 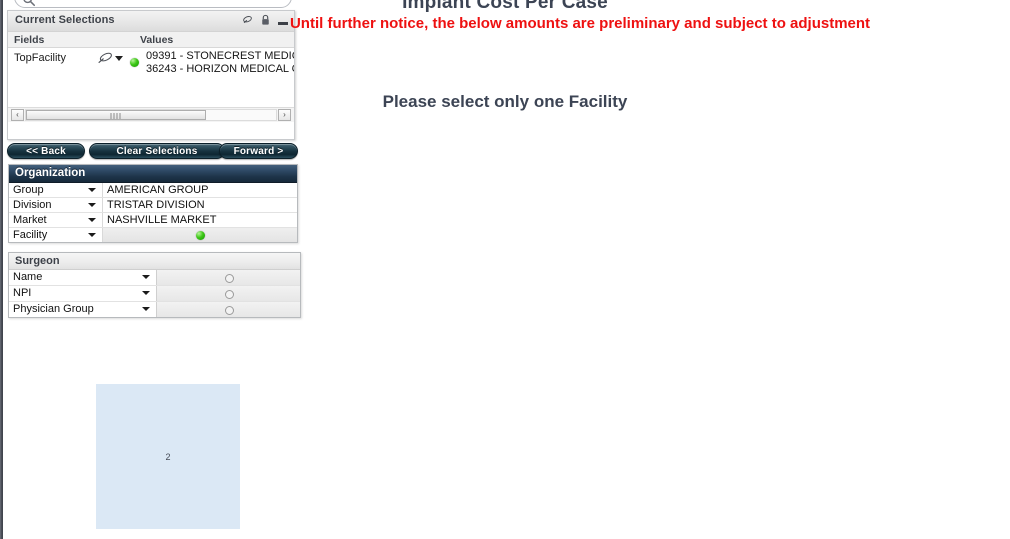 I want to click on sheet-object-placeholder: 2, so click(x=168, y=456).